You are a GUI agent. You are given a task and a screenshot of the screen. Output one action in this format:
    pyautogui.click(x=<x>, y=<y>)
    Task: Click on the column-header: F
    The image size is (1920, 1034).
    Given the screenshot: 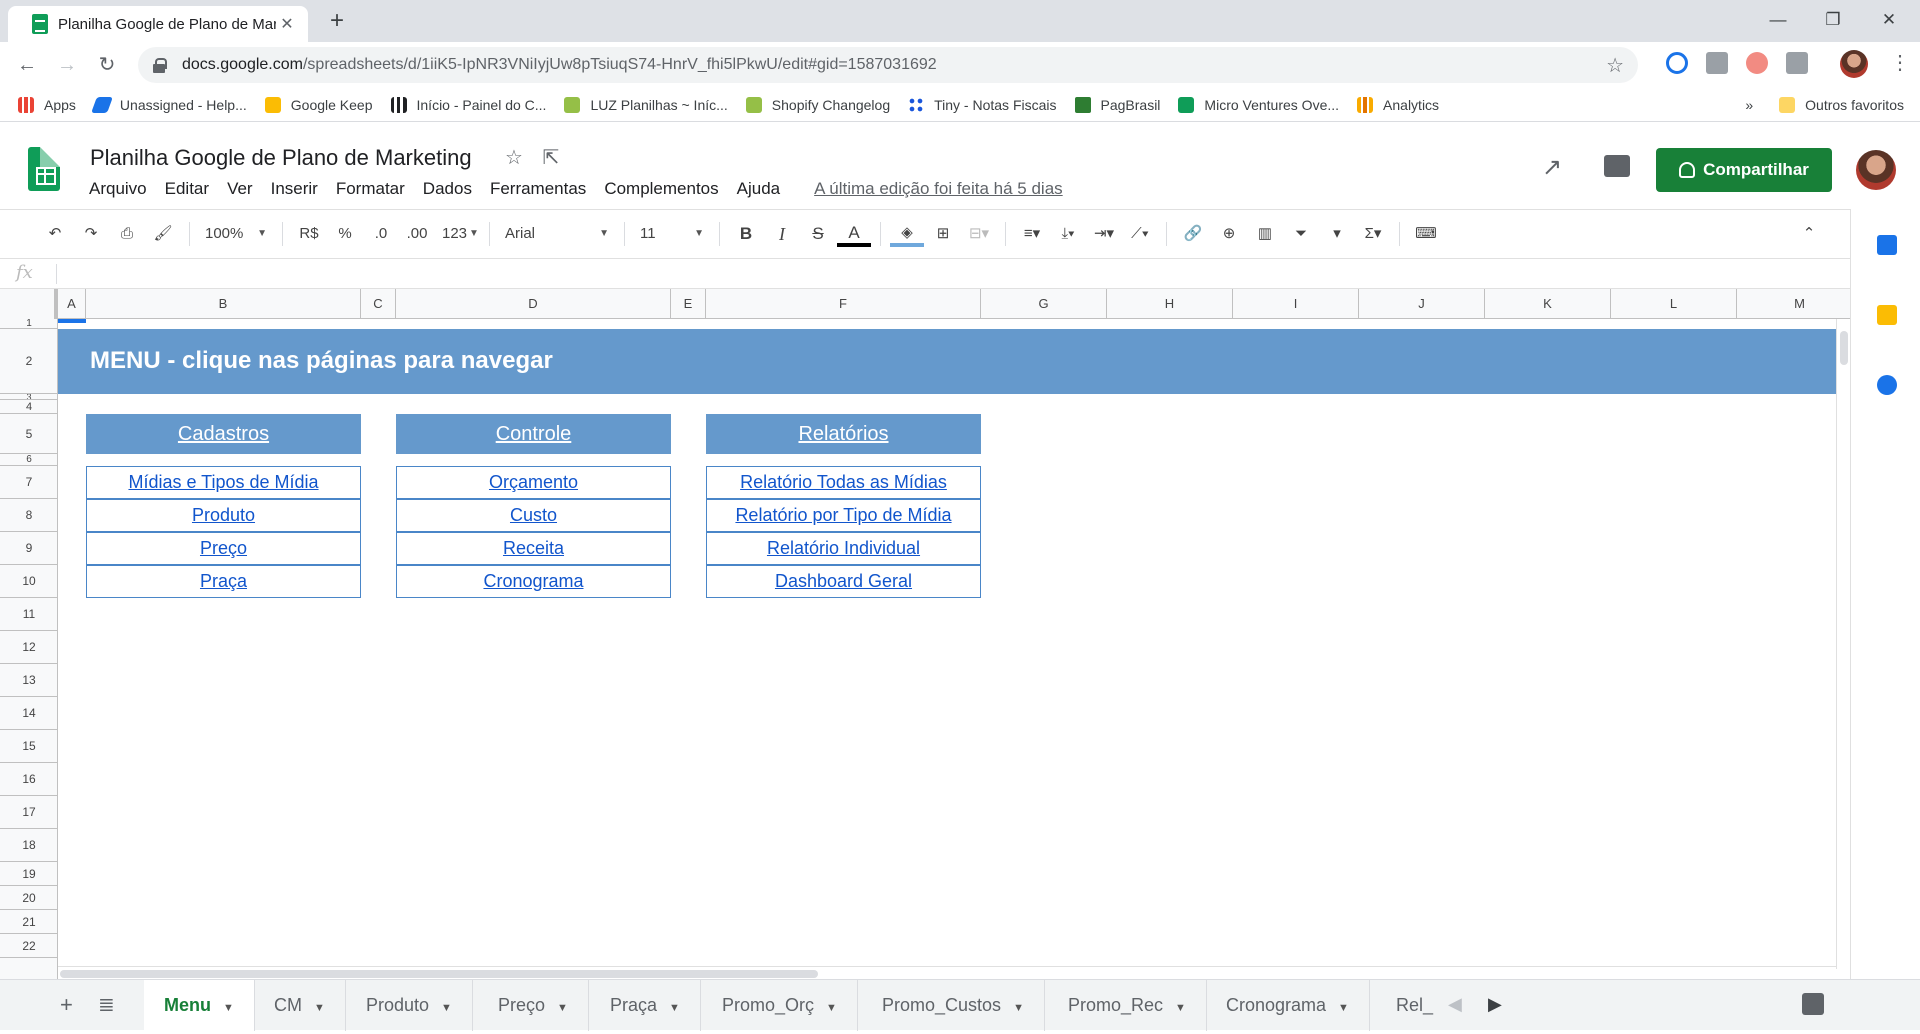 What is the action you would take?
    pyautogui.click(x=843, y=304)
    